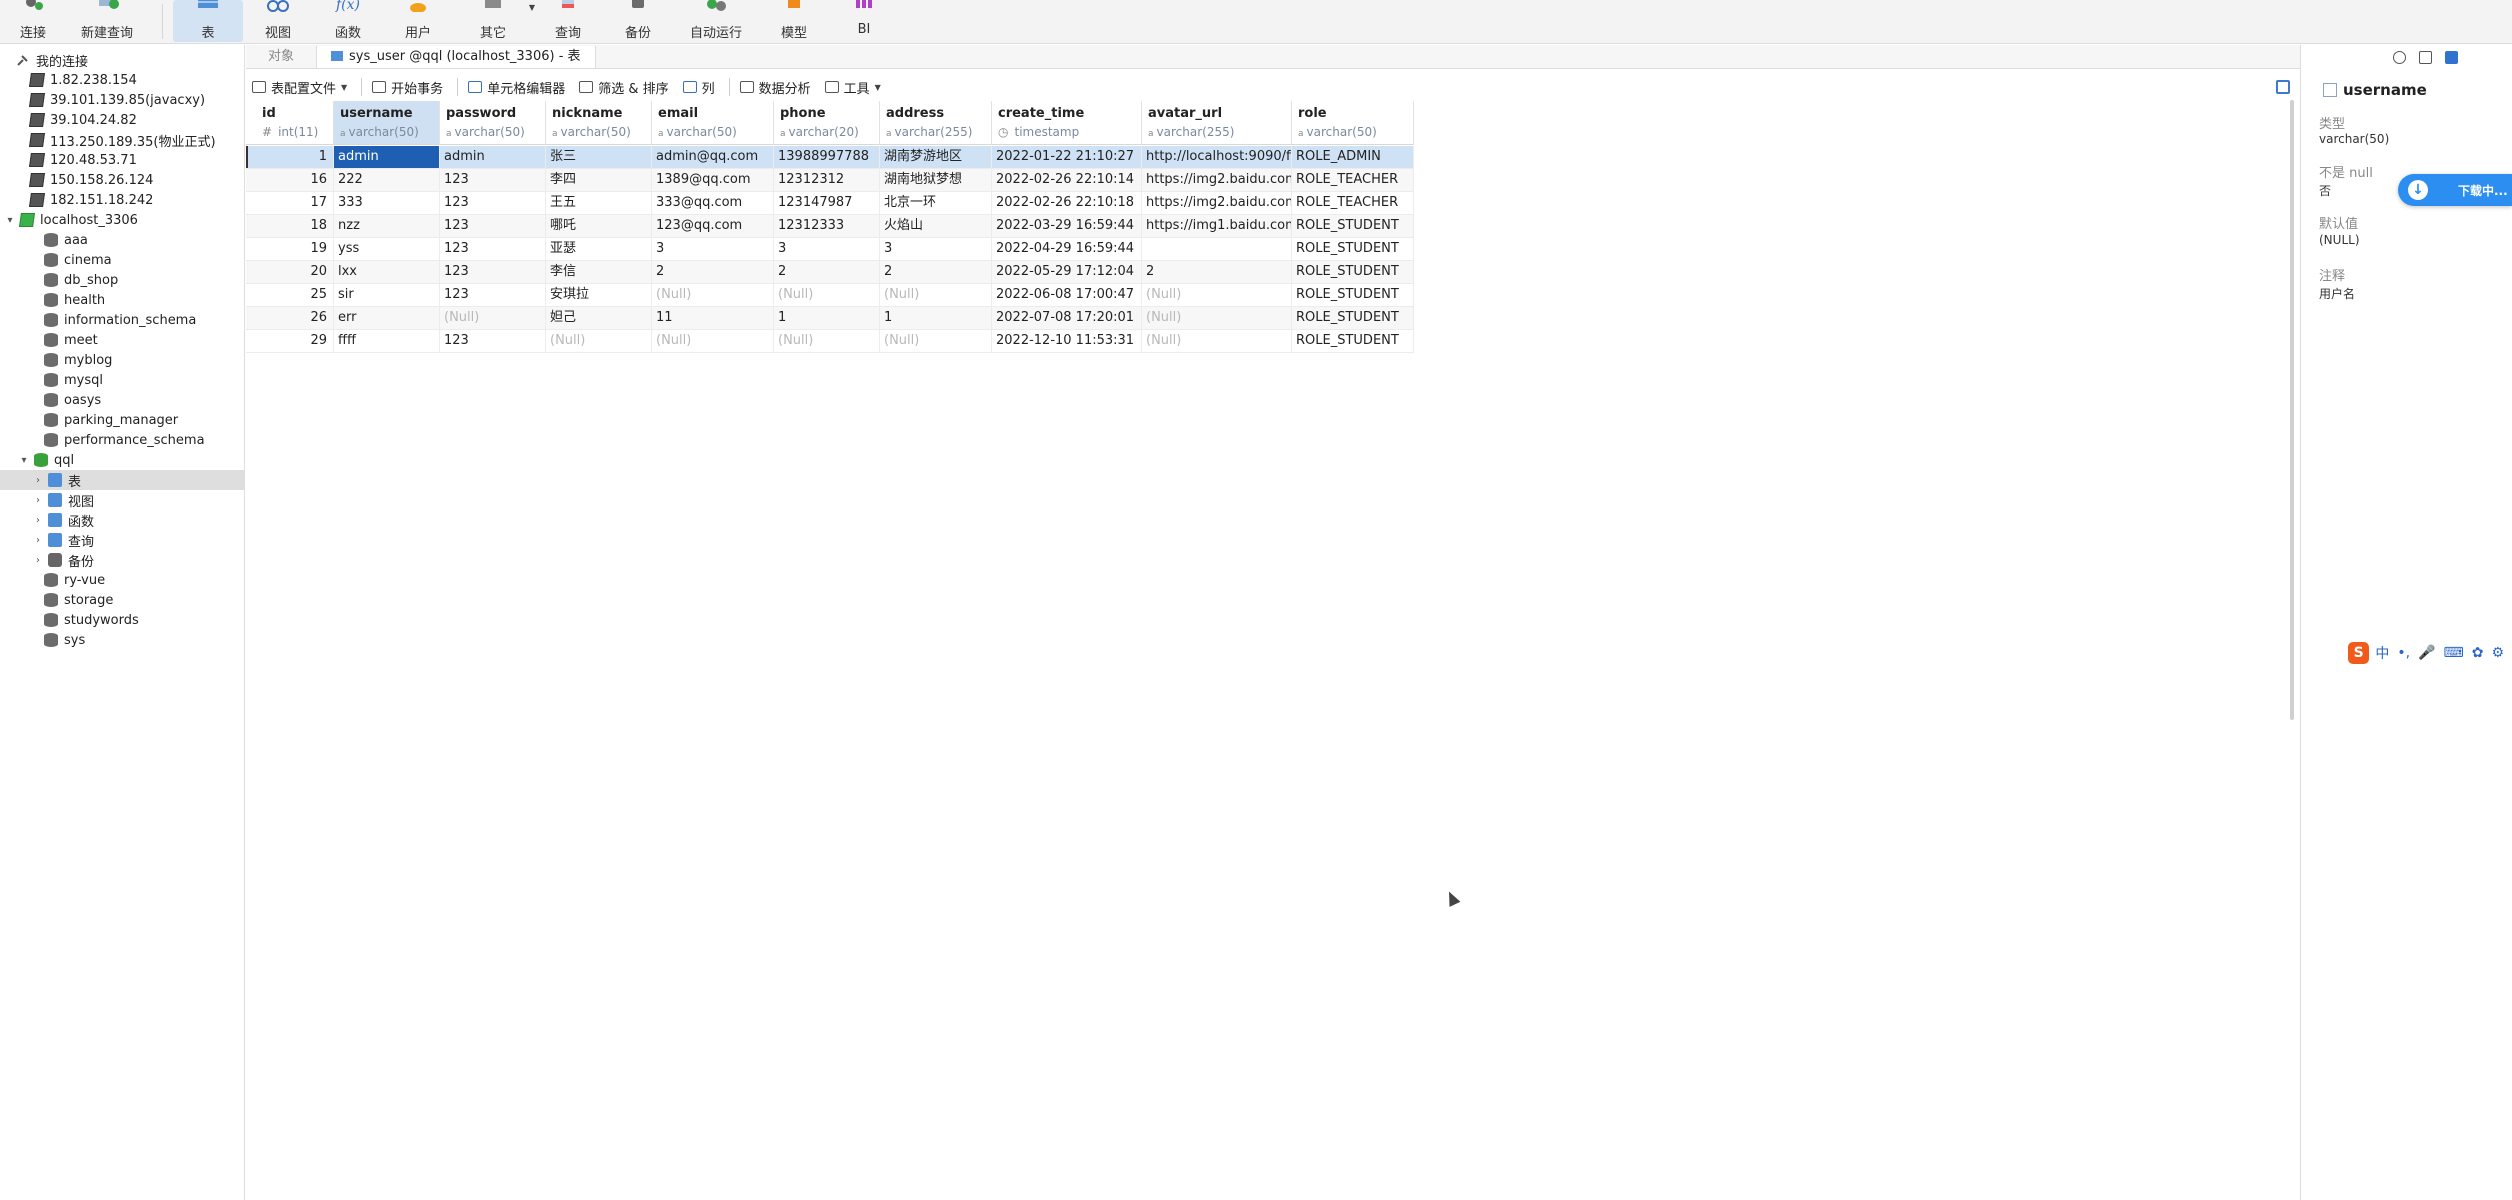 The image size is (2512, 1200). Describe the element at coordinates (713, 203) in the screenshot. I see `cell-email: 333@qq.com` at that location.